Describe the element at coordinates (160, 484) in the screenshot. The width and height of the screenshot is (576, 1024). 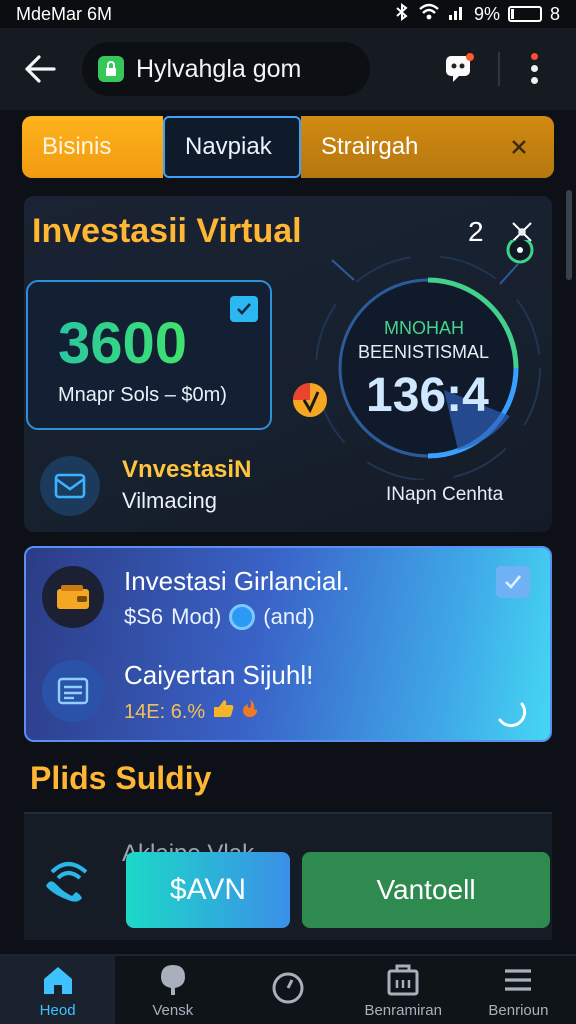
I see `investment-row: VnvestasiN Vilmacing` at that location.